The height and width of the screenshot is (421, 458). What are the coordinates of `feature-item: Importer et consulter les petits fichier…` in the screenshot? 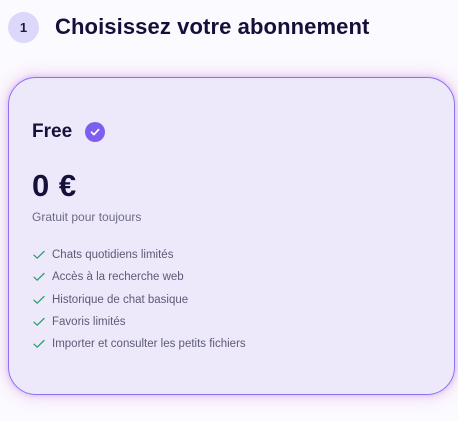 It's located at (139, 344).